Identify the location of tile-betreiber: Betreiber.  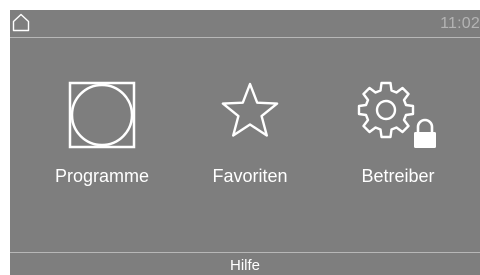
(398, 140).